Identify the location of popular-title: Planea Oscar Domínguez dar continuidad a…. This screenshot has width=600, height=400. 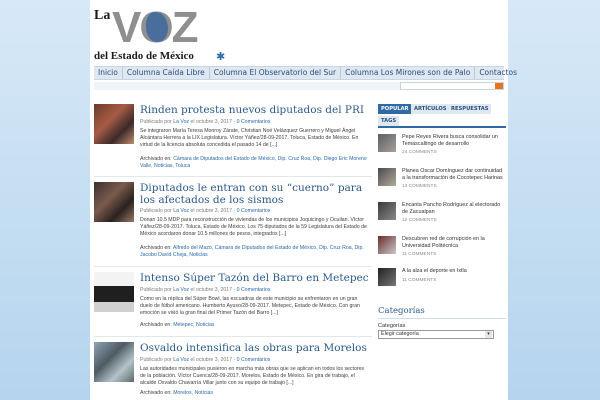
(454, 175).